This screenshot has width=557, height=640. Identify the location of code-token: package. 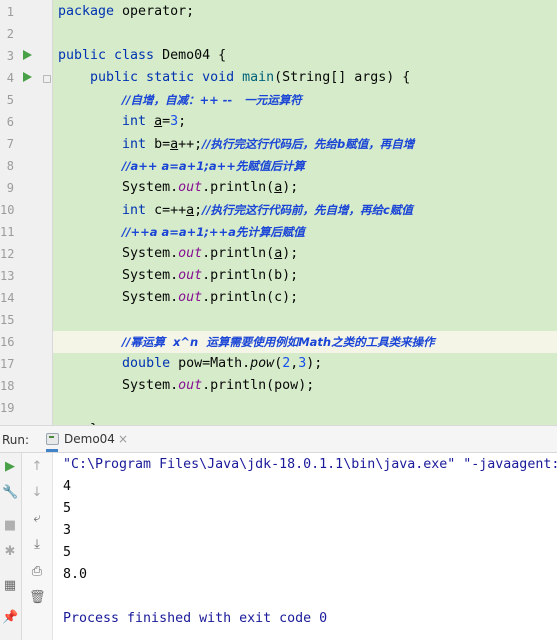
(90, 11).